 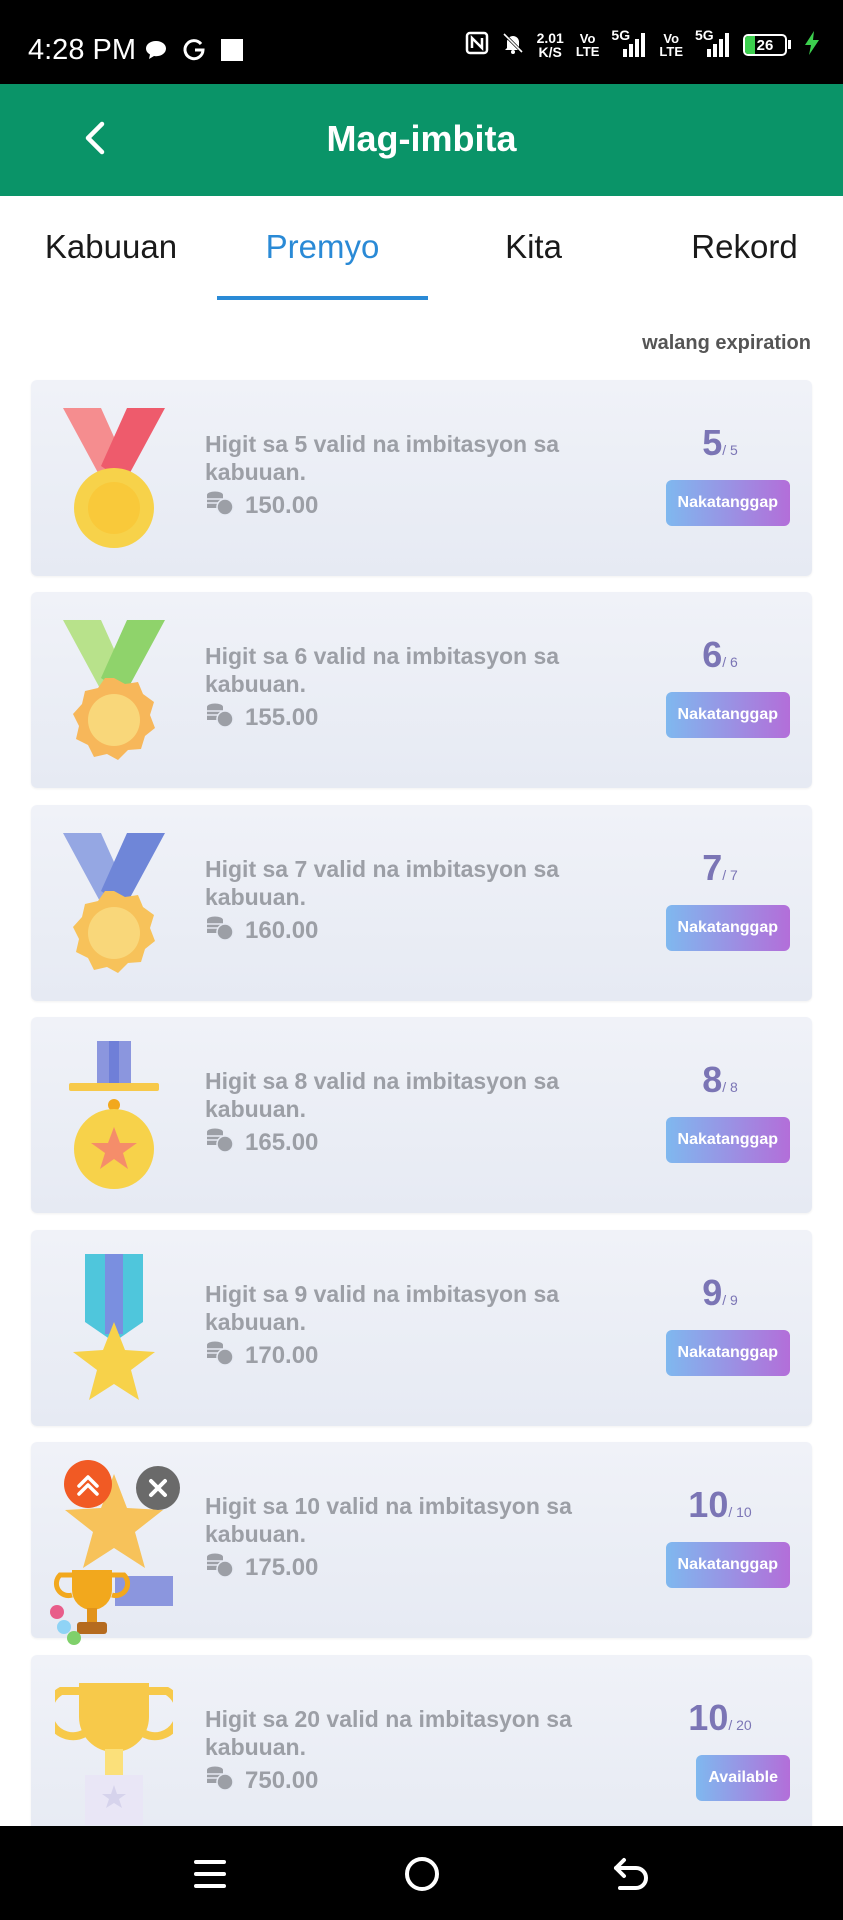 I want to click on status-left-icons, so click(x=194, y=52).